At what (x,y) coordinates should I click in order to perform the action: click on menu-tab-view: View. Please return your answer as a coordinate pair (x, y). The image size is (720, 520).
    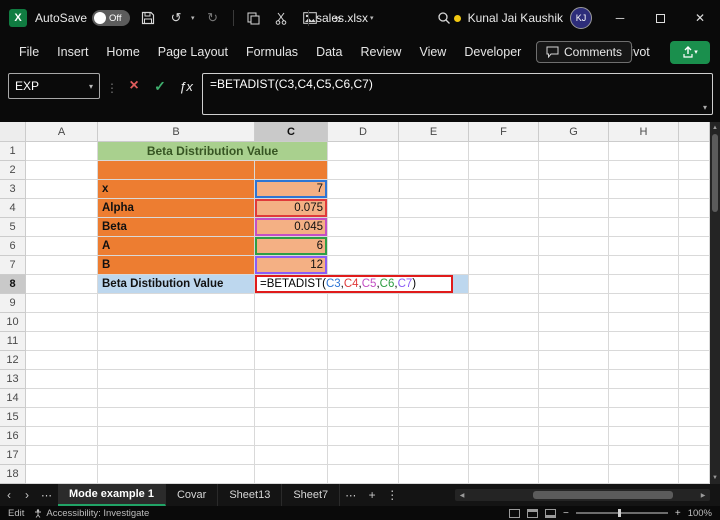
    Looking at the image, I should click on (432, 52).